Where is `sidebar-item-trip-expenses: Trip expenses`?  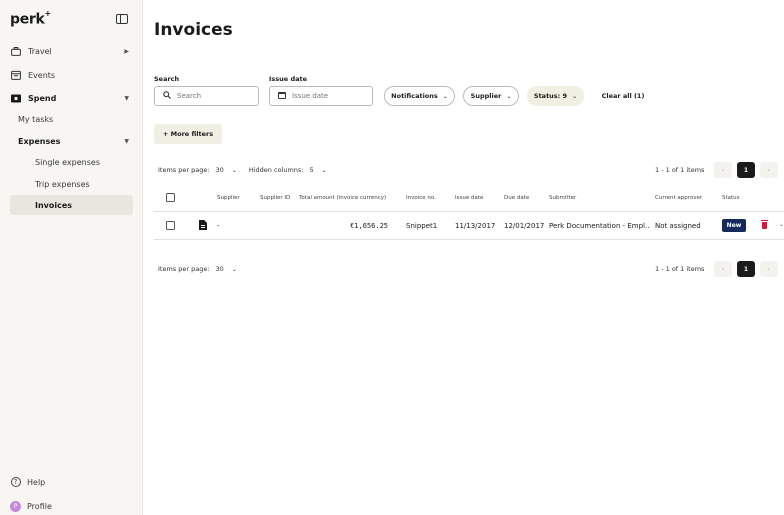
sidebar-item-trip-expenses: Trip expenses is located at coordinates (71, 184).